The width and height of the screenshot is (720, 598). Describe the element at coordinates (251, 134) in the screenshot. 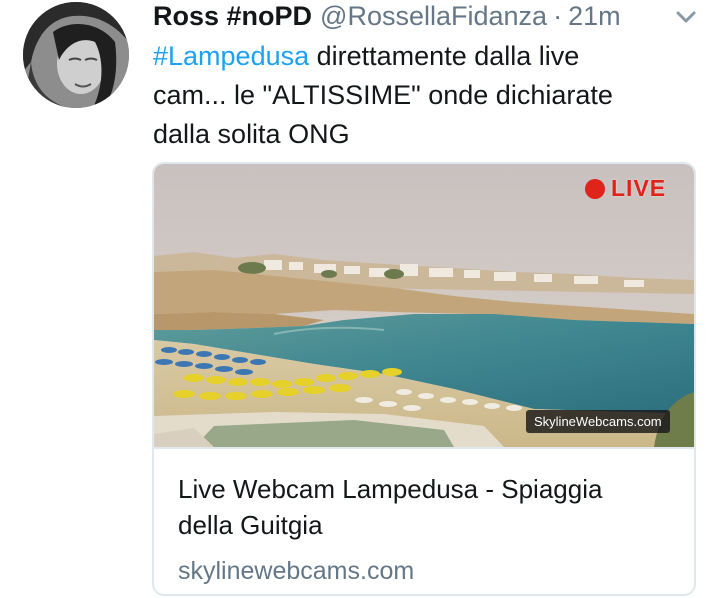

I see `tweet-text-line-3: dalla solita ONG` at that location.